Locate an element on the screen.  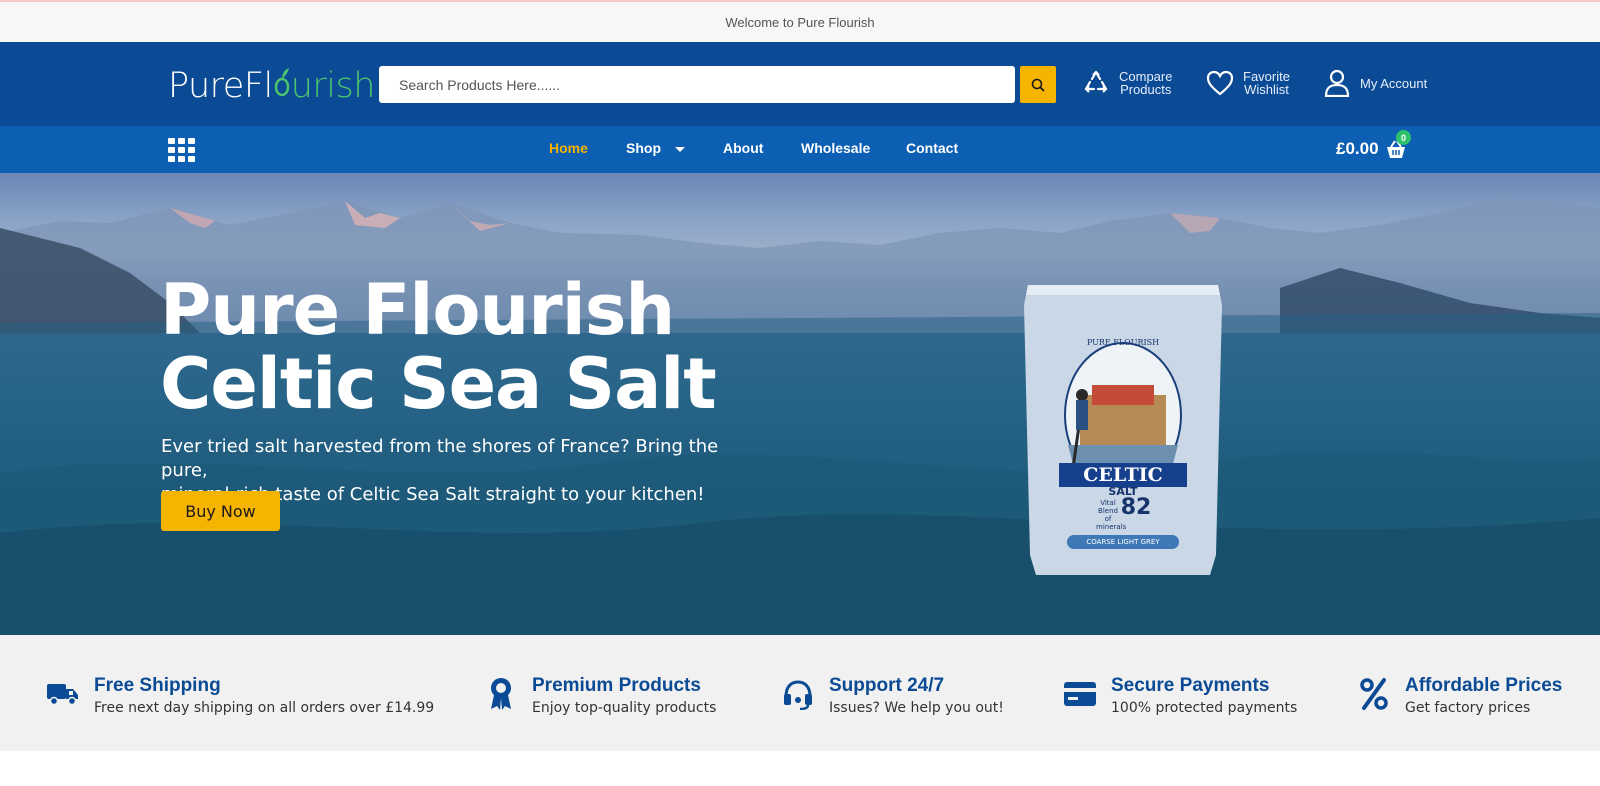
feature-title: Secure Payments is located at coordinates (1190, 685).